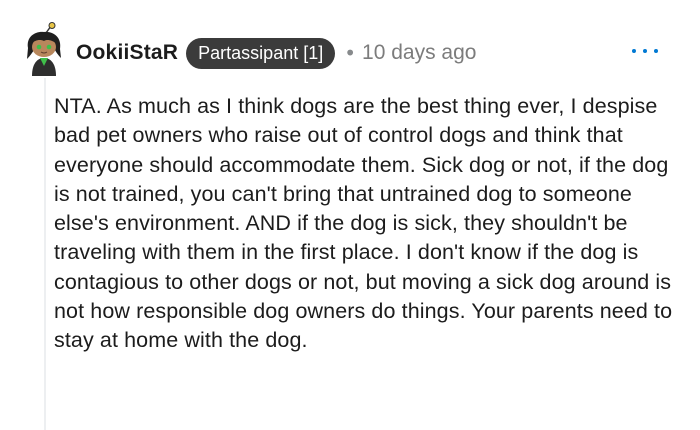 This screenshot has height=430, width=700. I want to click on ellipsis-horizontal-icon, so click(634, 51).